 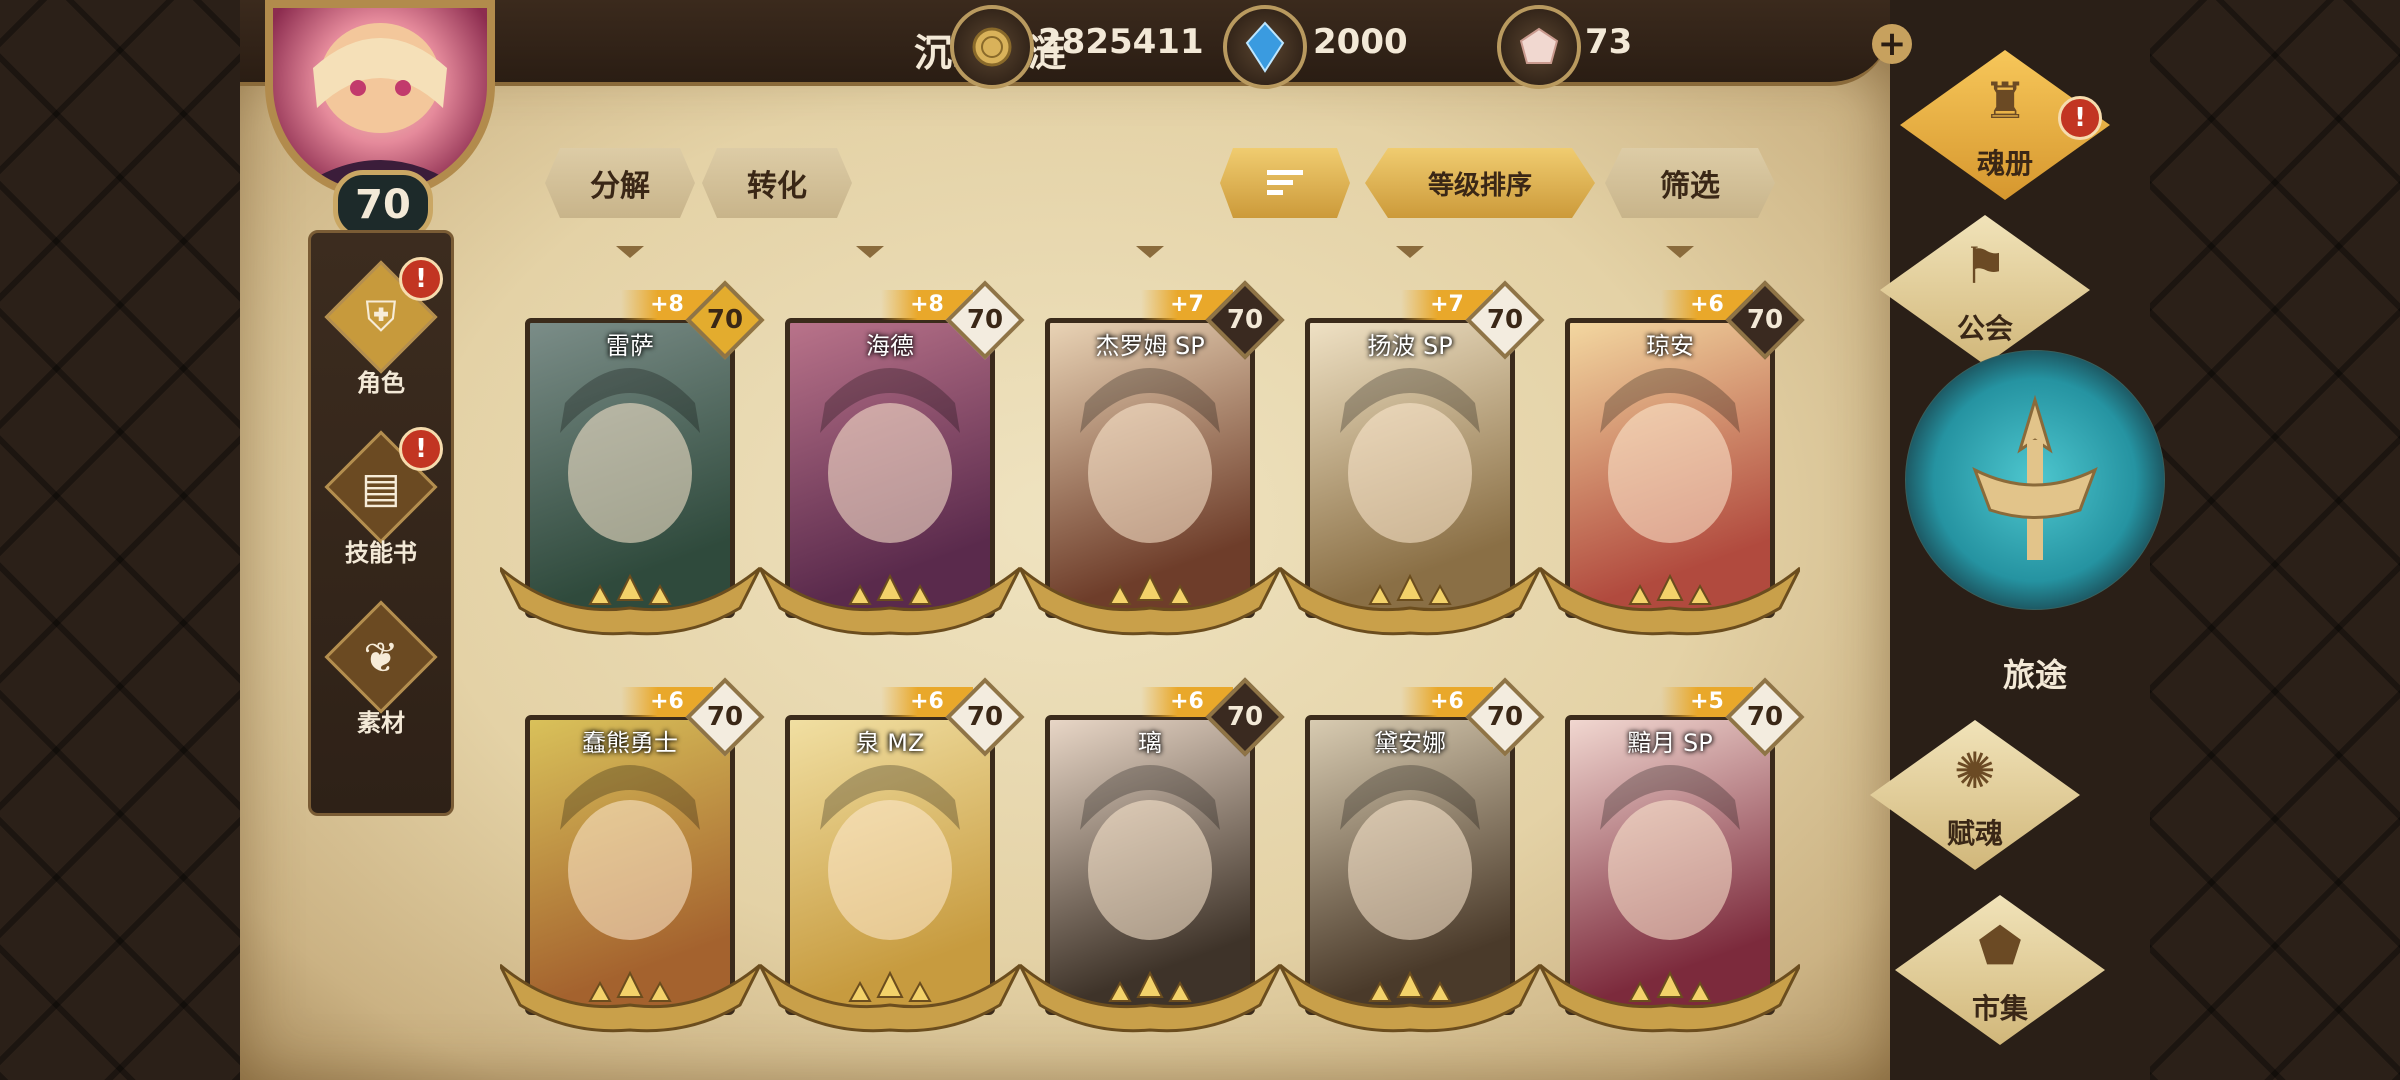 What do you see at coordinates (1672, 458) in the screenshot?
I see `character-card: 琼安 +6 70` at bounding box center [1672, 458].